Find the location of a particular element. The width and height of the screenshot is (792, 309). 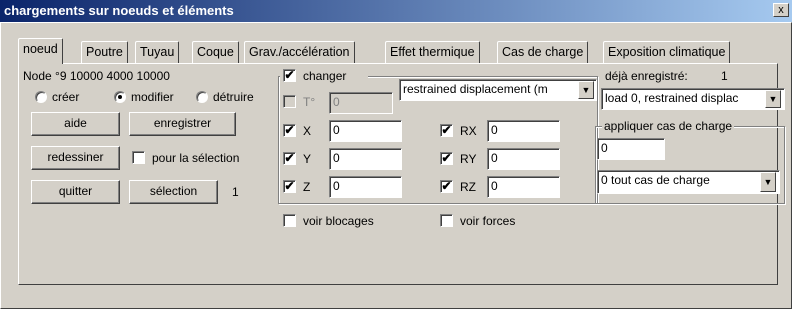

saved-loads-value: load 0, restrained displac is located at coordinates (672, 98).